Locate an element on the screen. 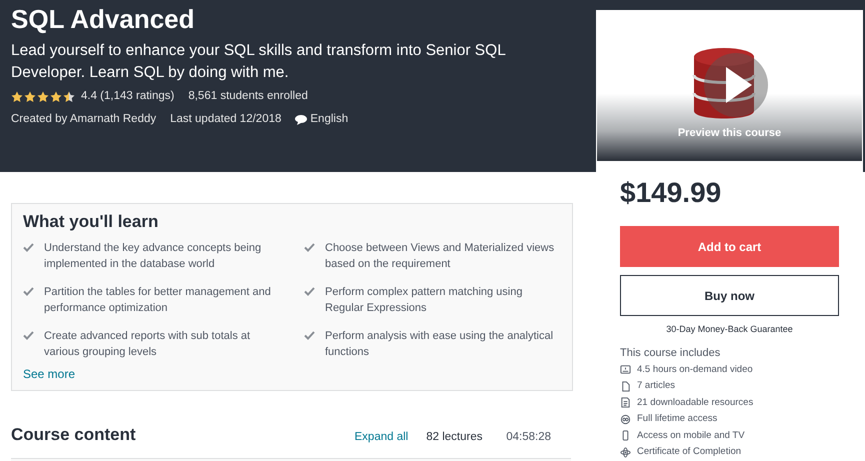 This screenshot has width=865, height=461. mobile-phone-icon is located at coordinates (625, 435).